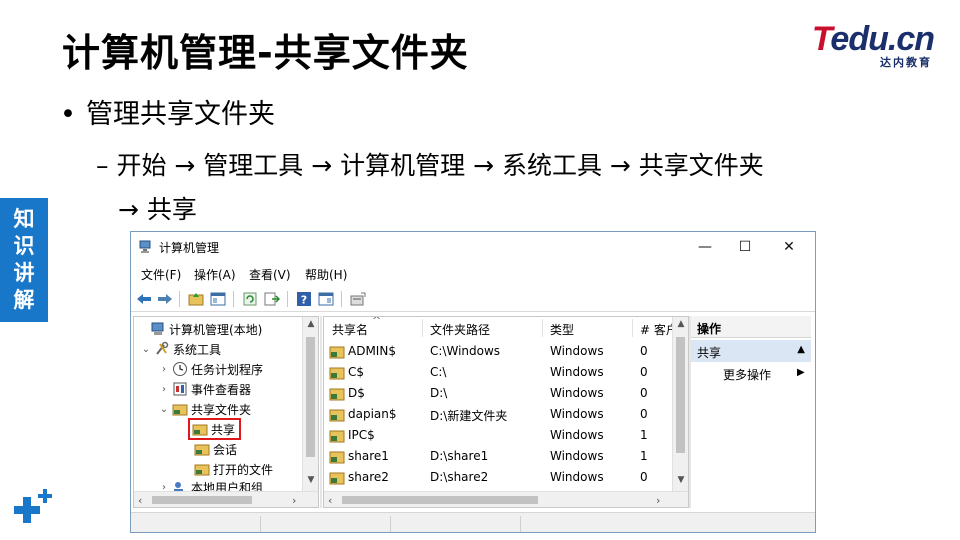  What do you see at coordinates (272, 299) in the screenshot?
I see `export-icon` at bounding box center [272, 299].